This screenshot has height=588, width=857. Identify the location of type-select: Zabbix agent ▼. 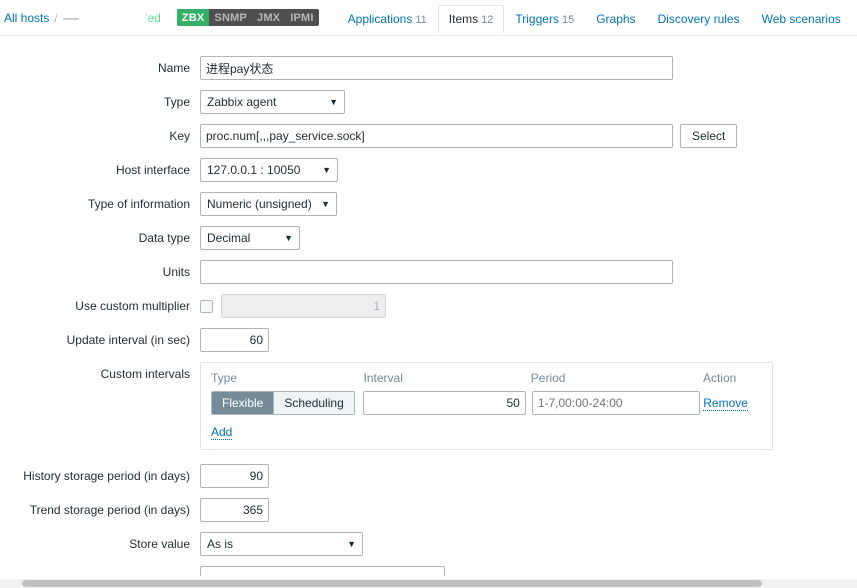
(272, 102).